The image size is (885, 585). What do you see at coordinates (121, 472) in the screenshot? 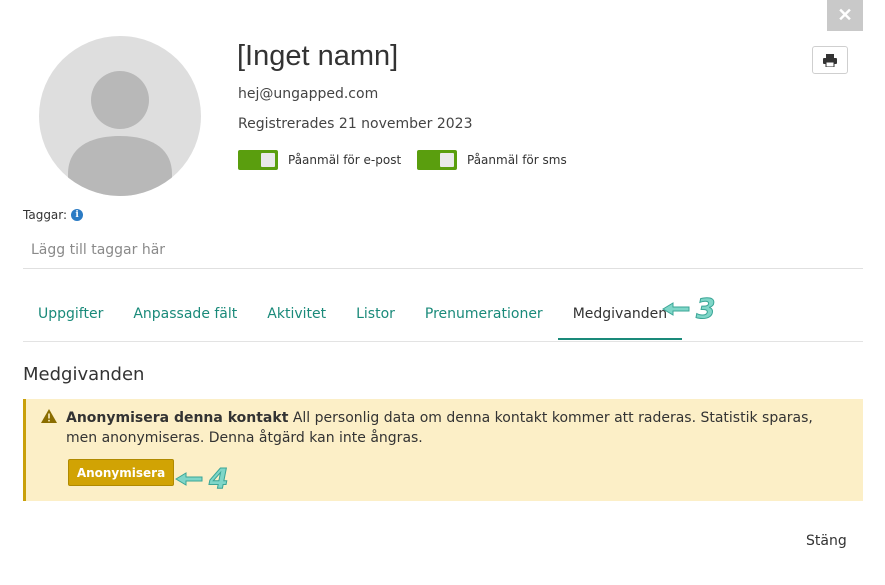
I see `anonymize-button: Anonymisera` at bounding box center [121, 472].